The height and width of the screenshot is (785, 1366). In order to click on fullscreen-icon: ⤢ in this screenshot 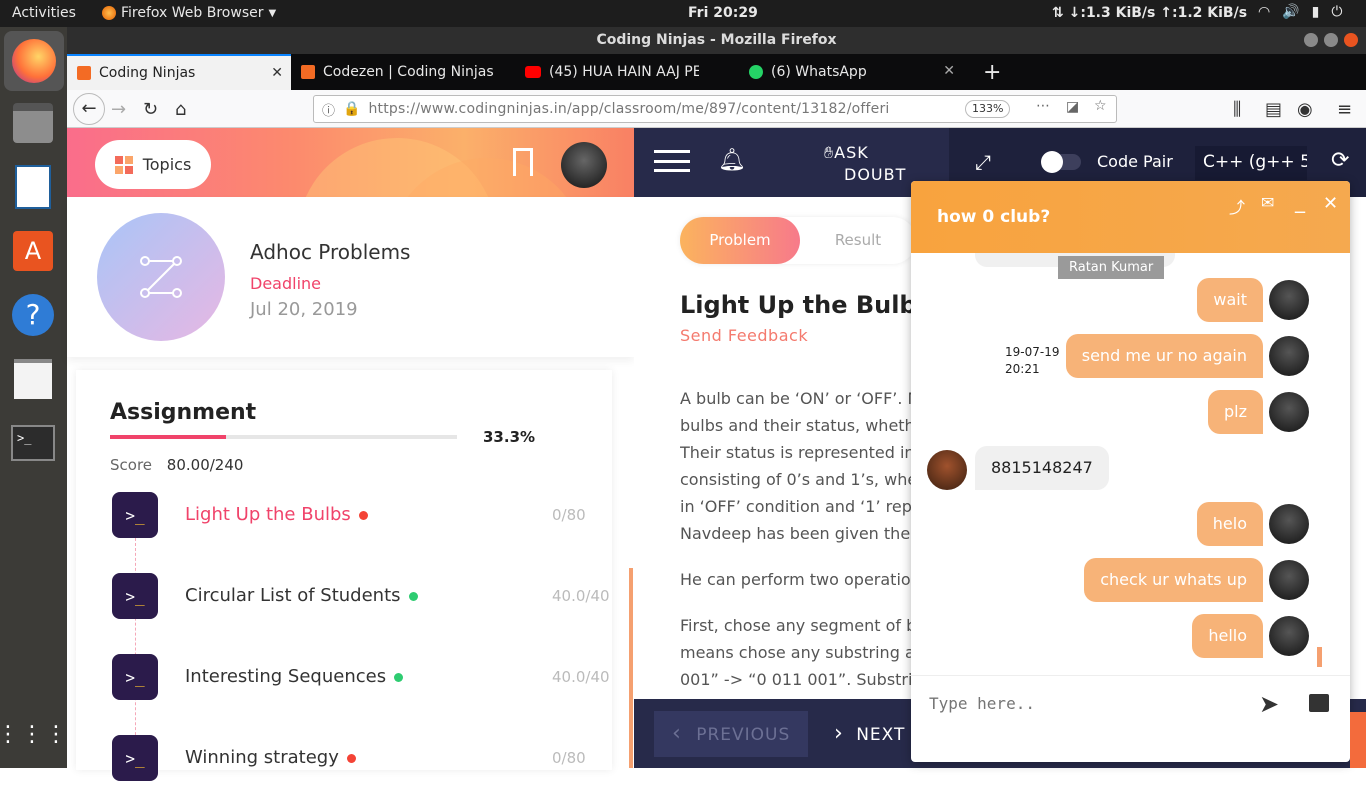, I will do `click(983, 162)`.